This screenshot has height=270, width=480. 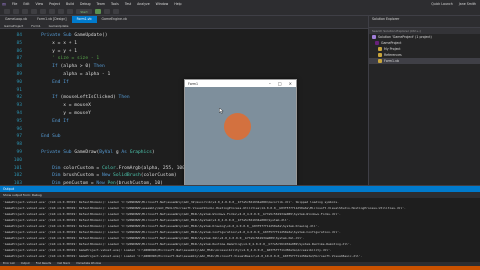 I want to click on code-text: y = y + 1, so click(x=53, y=52).